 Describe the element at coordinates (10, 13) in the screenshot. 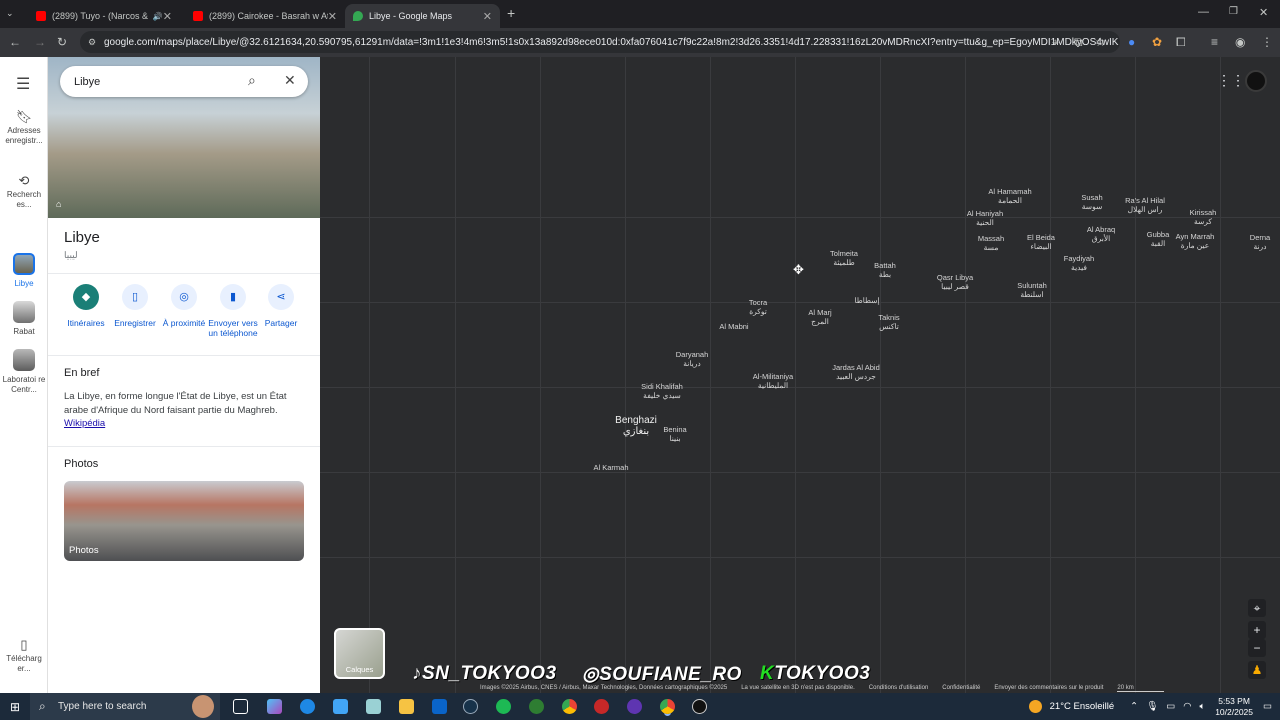

I see `tab-search-icon: ⌄` at that location.